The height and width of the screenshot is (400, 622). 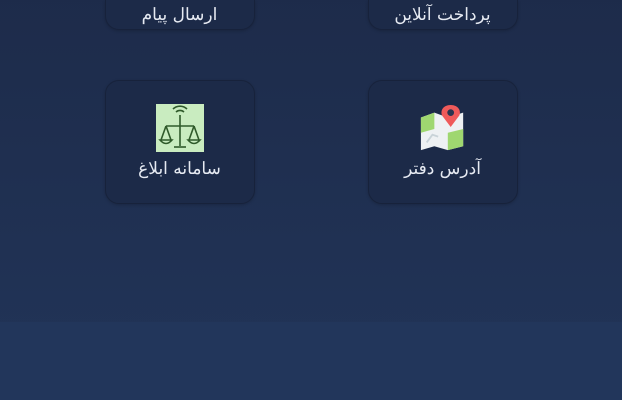 I want to click on menu-tile: آدرس دفتر, so click(x=443, y=142).